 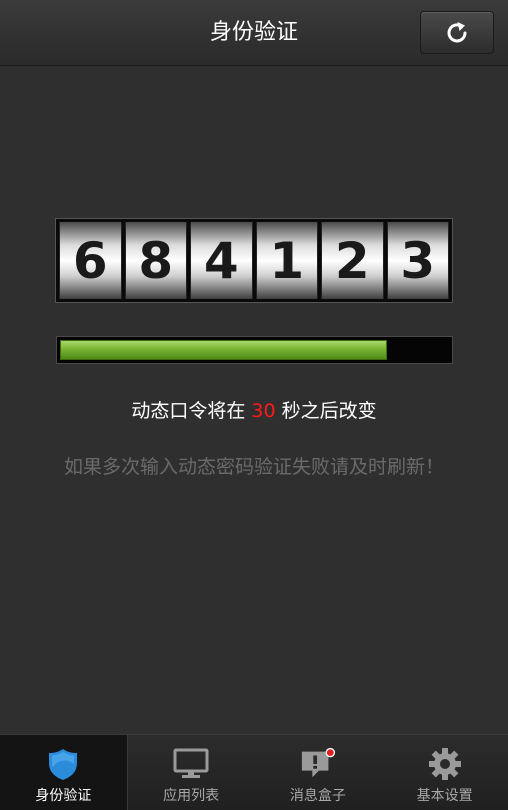 I want to click on tab-identity-verification: 身份验证, so click(x=64, y=772).